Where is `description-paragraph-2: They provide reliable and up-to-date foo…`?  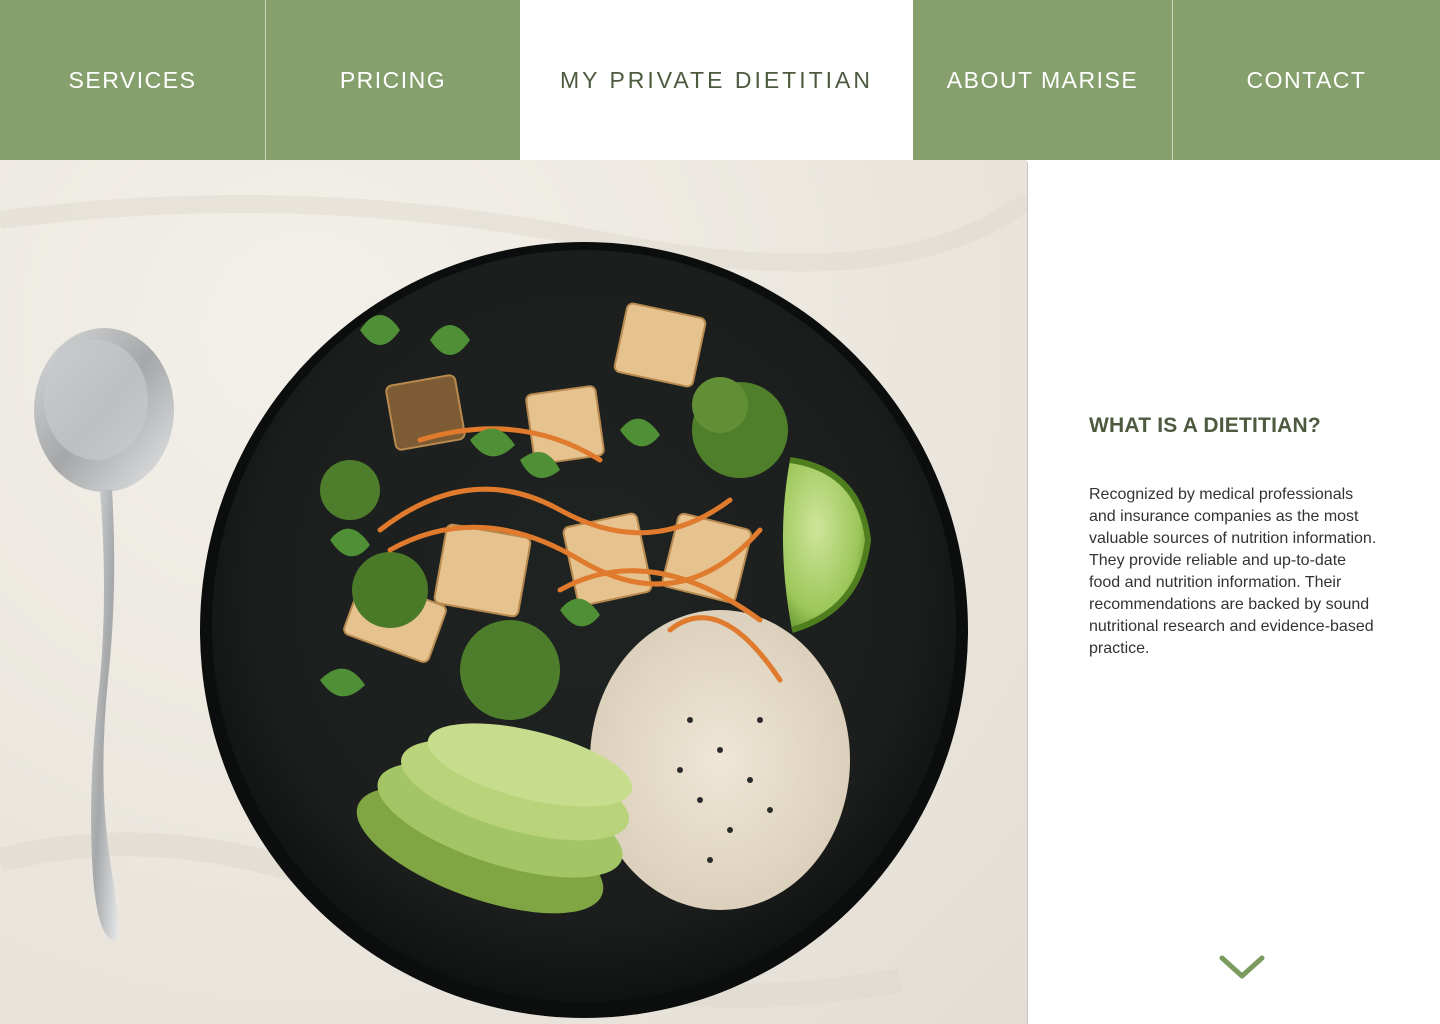
description-paragraph-2: They provide reliable and up-to-date foo… is located at coordinates (1231, 604).